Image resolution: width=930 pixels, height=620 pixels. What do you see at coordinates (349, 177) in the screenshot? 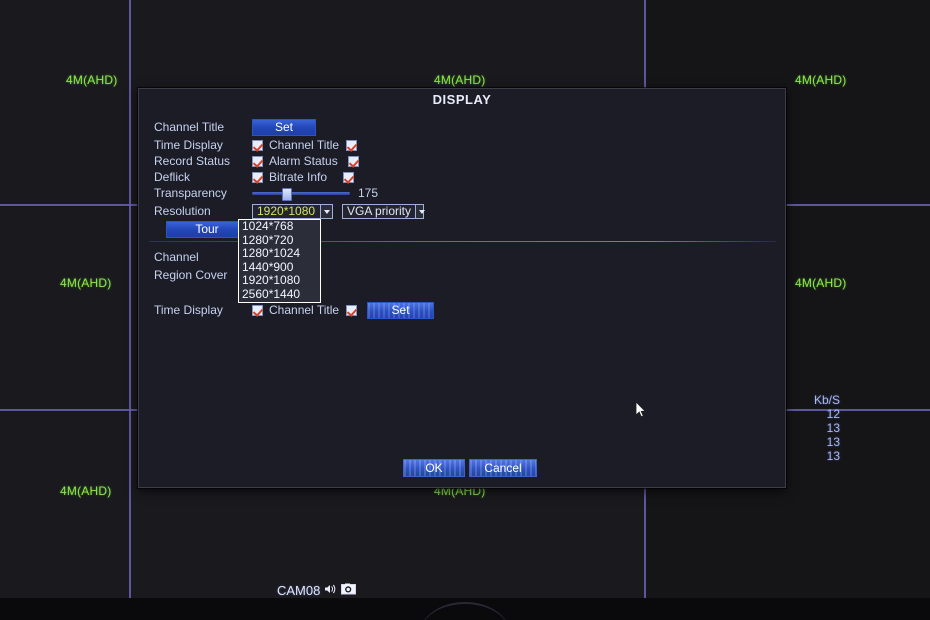
I see `bitrate-info-checkbox` at bounding box center [349, 177].